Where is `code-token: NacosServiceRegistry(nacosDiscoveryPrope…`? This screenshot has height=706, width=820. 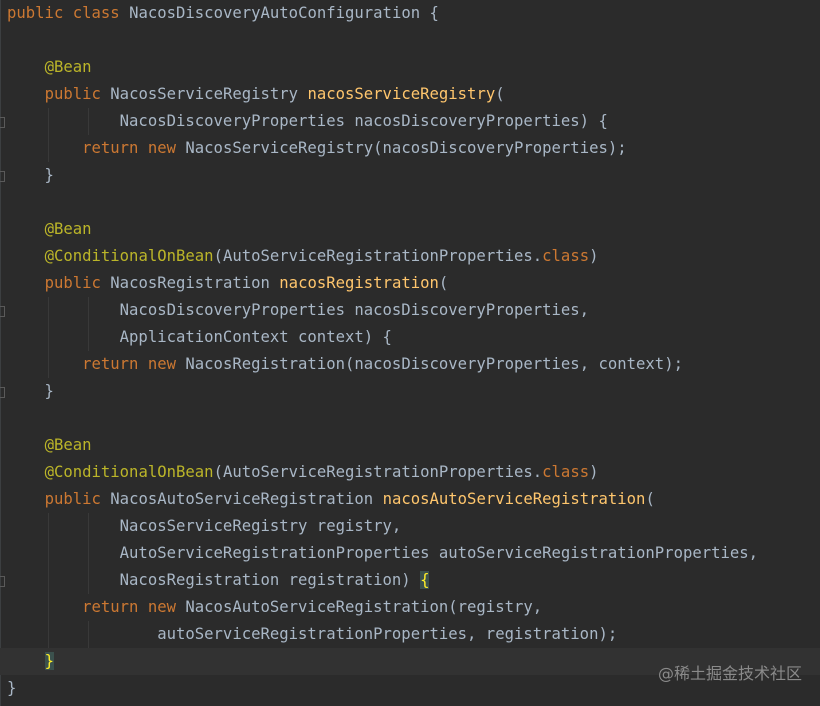
code-token: NacosServiceRegistry(nacosDiscoveryPrope… is located at coordinates (401, 148).